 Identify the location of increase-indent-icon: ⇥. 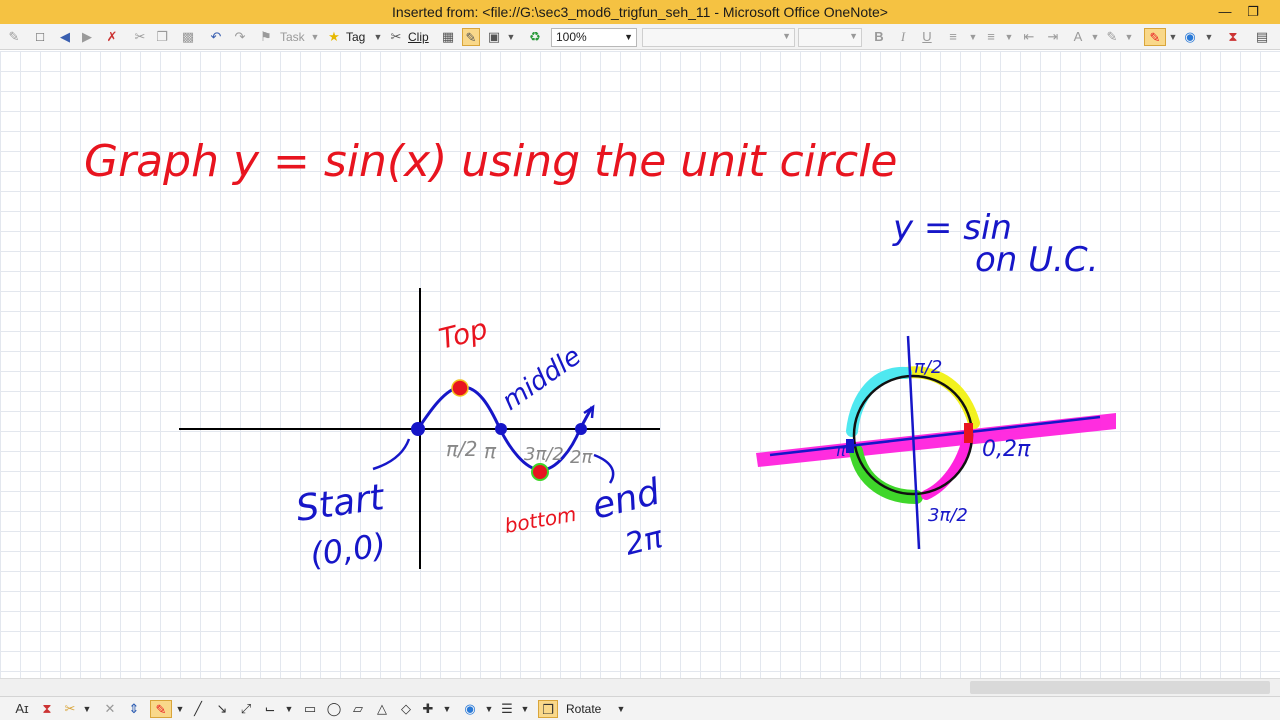
(1053, 37).